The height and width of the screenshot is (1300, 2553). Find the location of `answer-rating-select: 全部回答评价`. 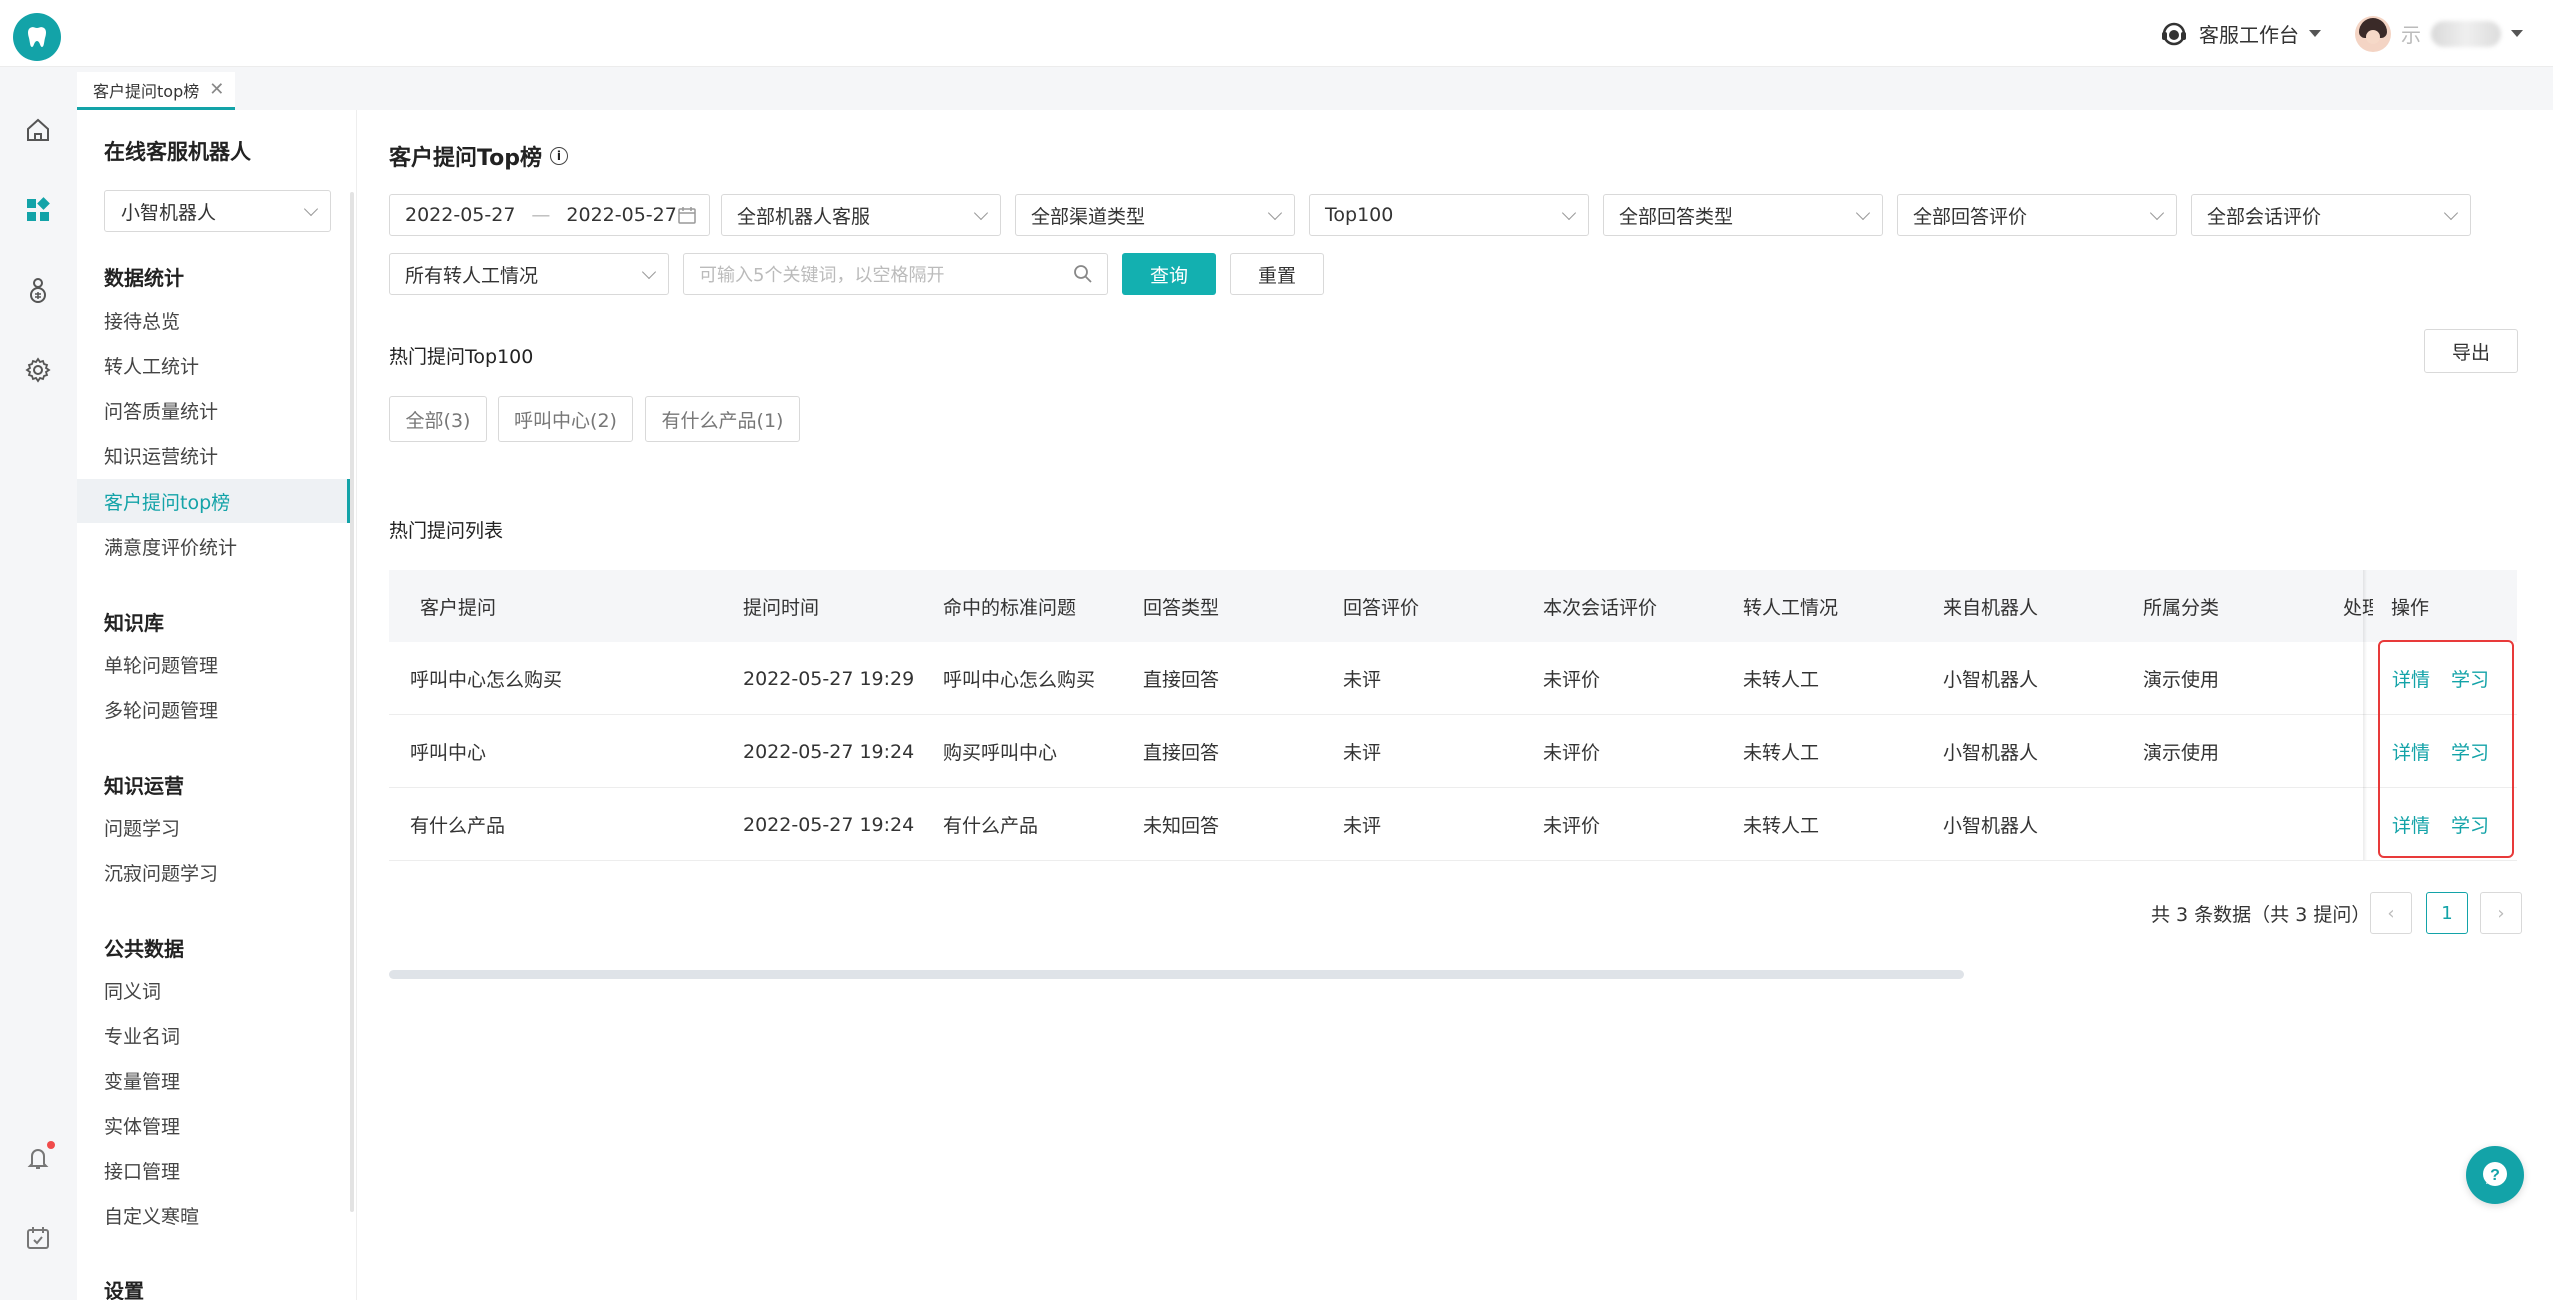

answer-rating-select: 全部回答评价 is located at coordinates (2037, 215).